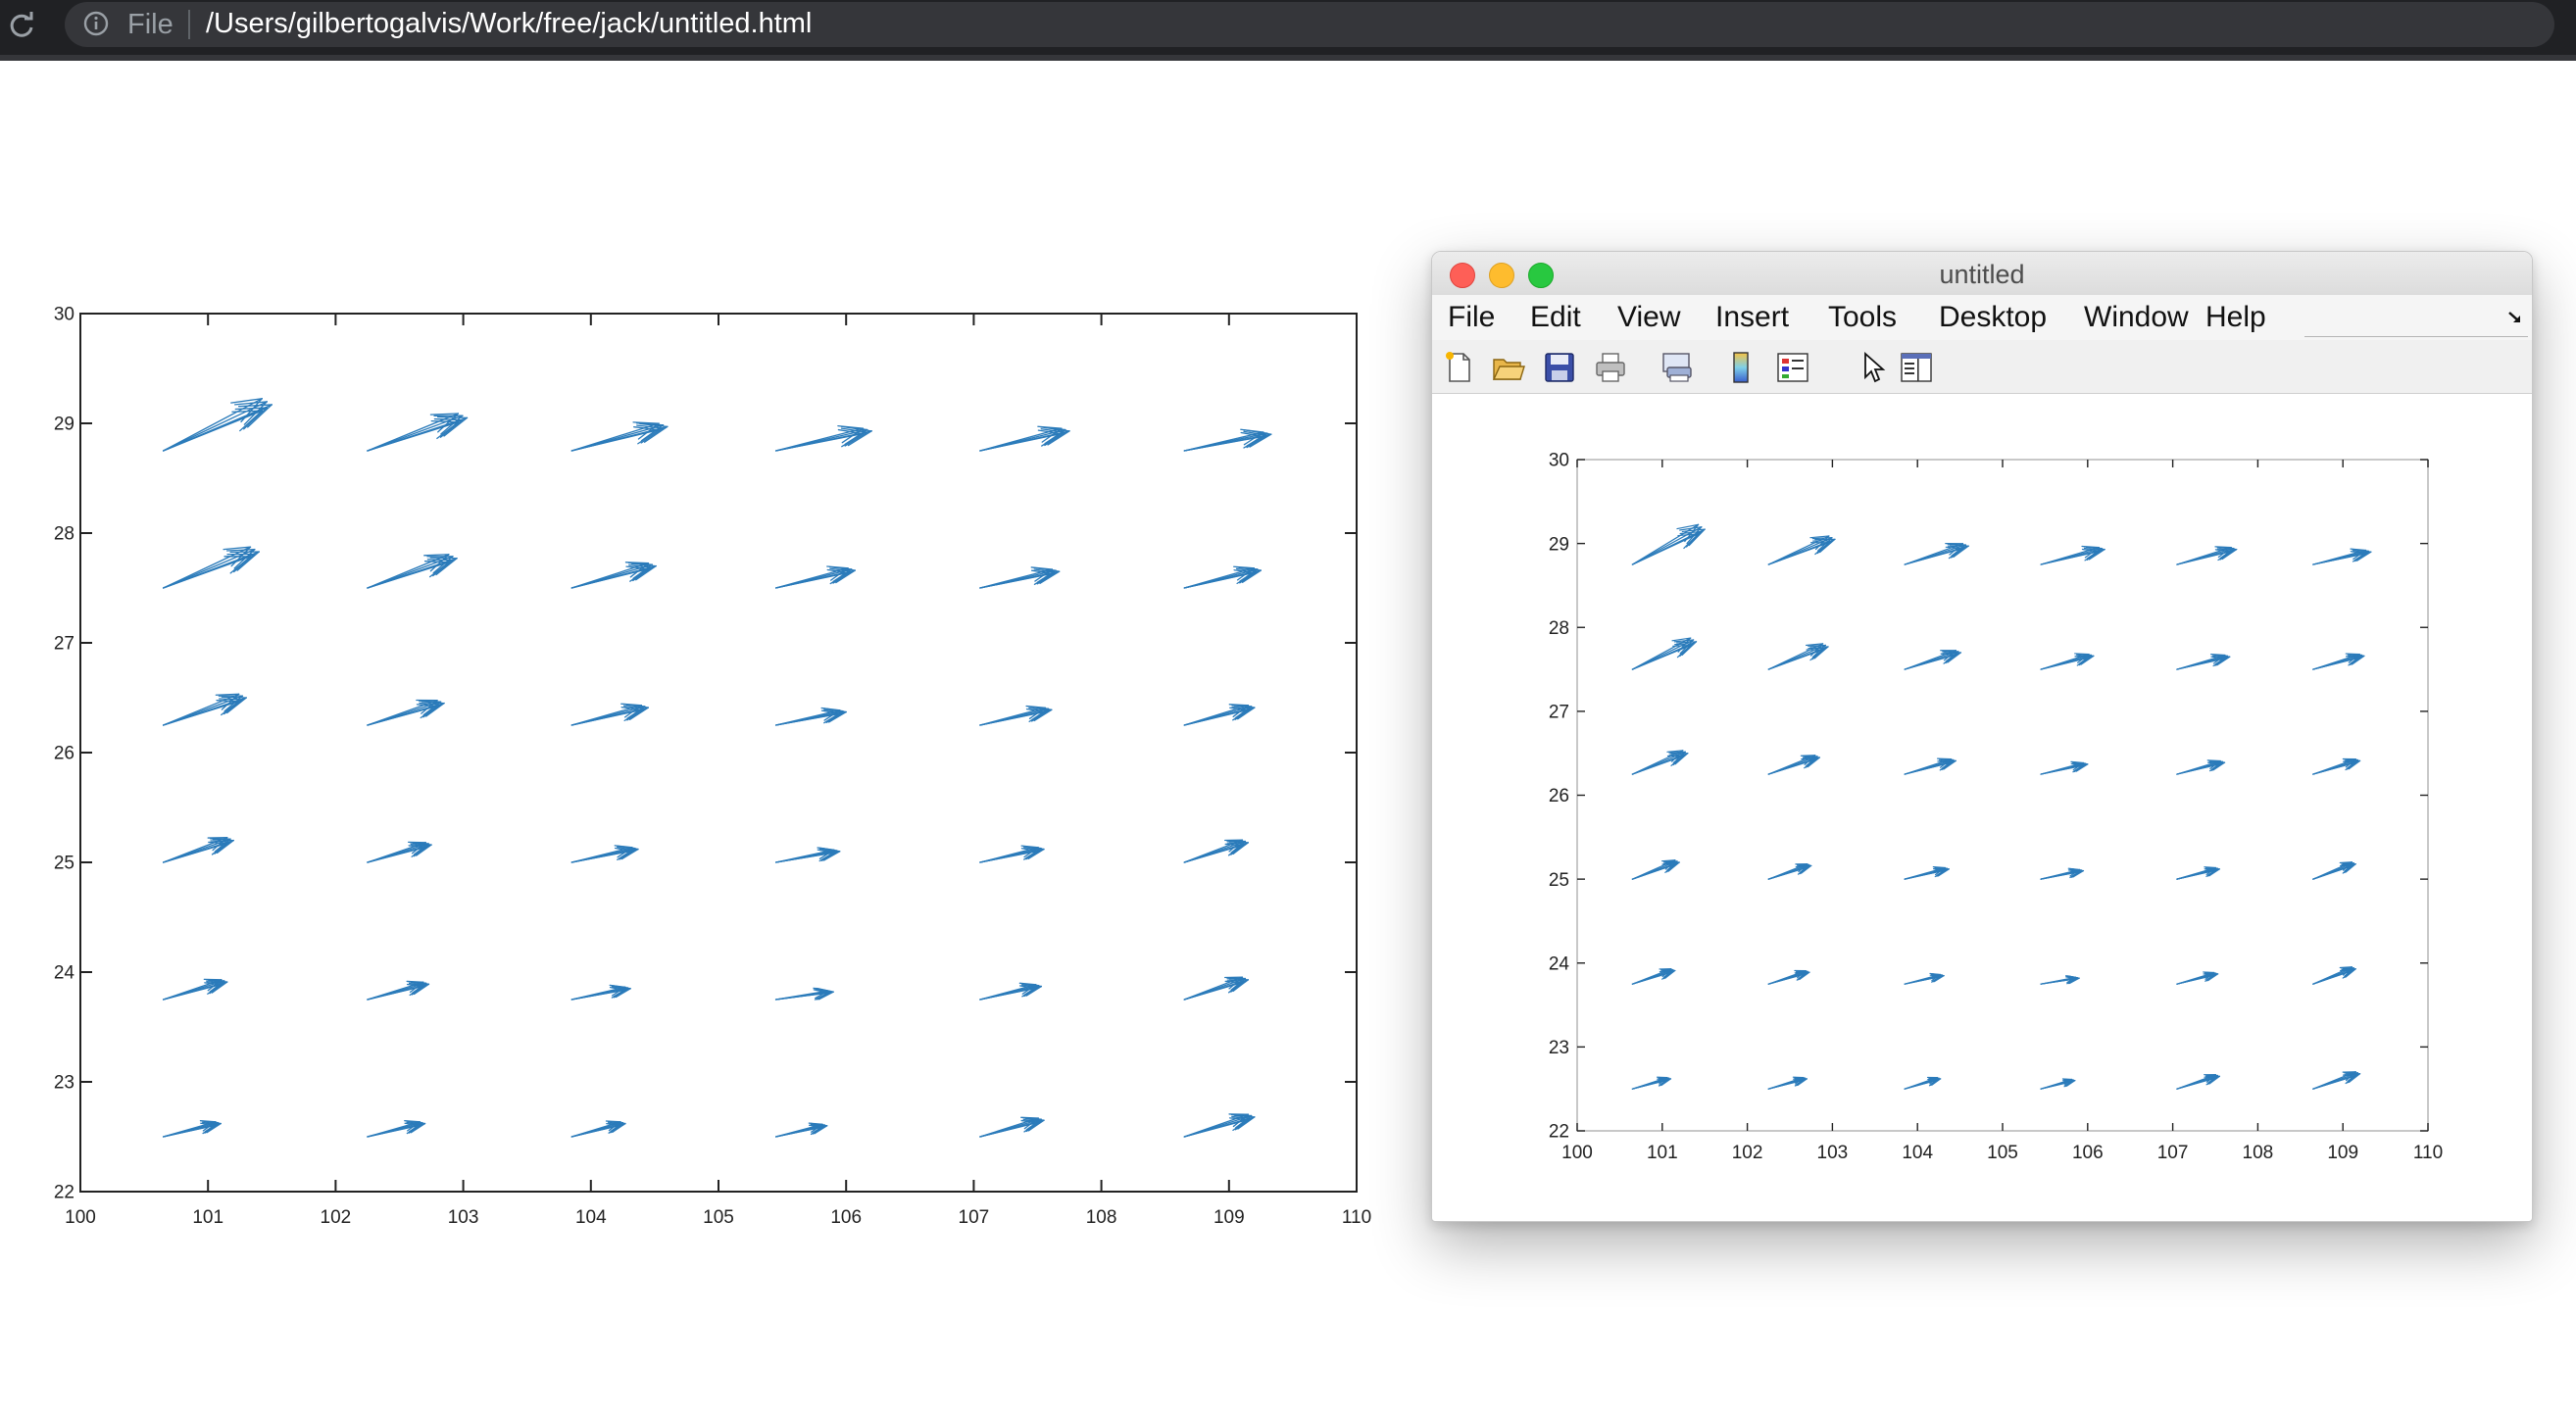 This screenshot has width=2576, height=1417. What do you see at coordinates (1862, 317) in the screenshot?
I see `menu-tools: Tools` at bounding box center [1862, 317].